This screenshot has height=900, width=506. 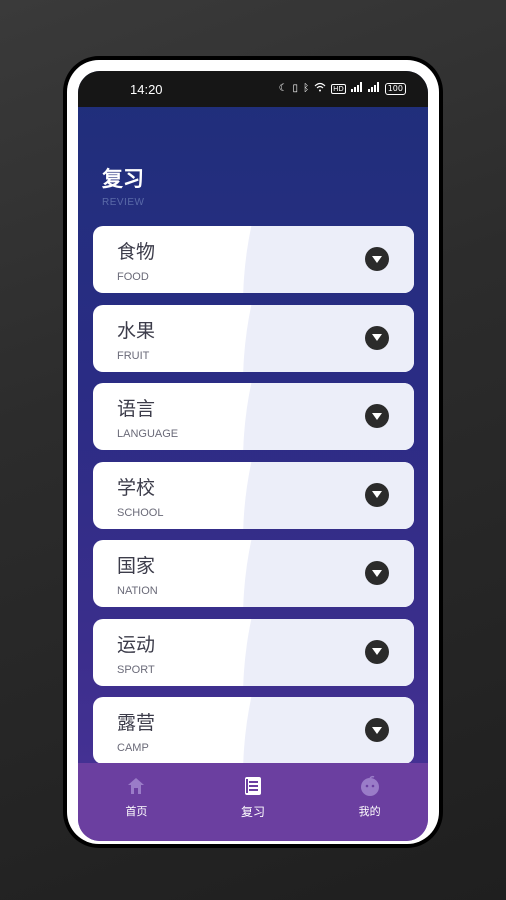 What do you see at coordinates (369, 811) in the screenshot?
I see `tab-profile-label: 我的` at bounding box center [369, 811].